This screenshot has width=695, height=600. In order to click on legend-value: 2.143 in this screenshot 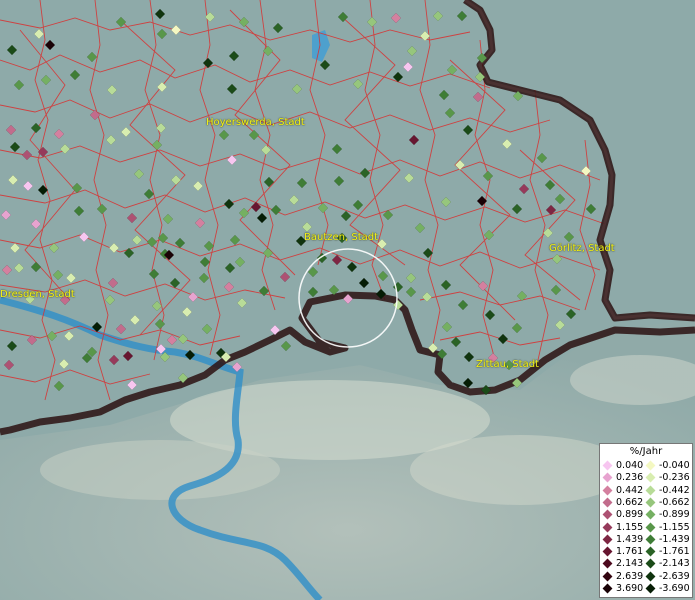, I will do `click(630, 564)`.